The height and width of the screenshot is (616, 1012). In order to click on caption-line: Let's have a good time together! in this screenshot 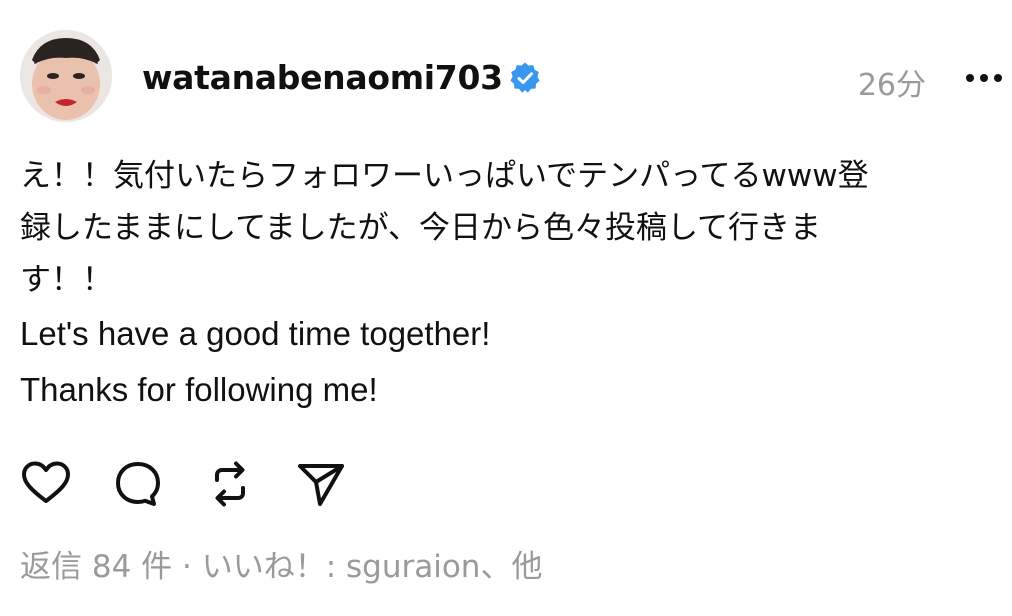, I will do `click(255, 333)`.